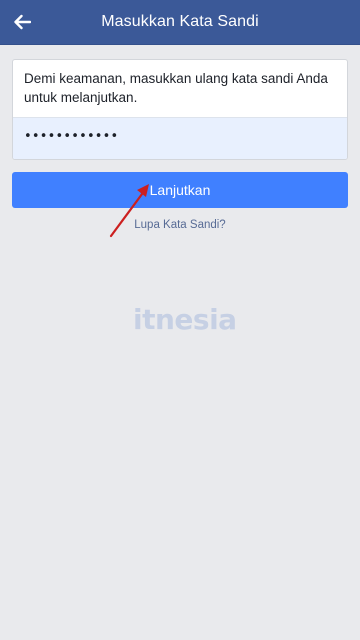 The image size is (360, 640). I want to click on password-value: ••••••••••••, so click(71, 136).